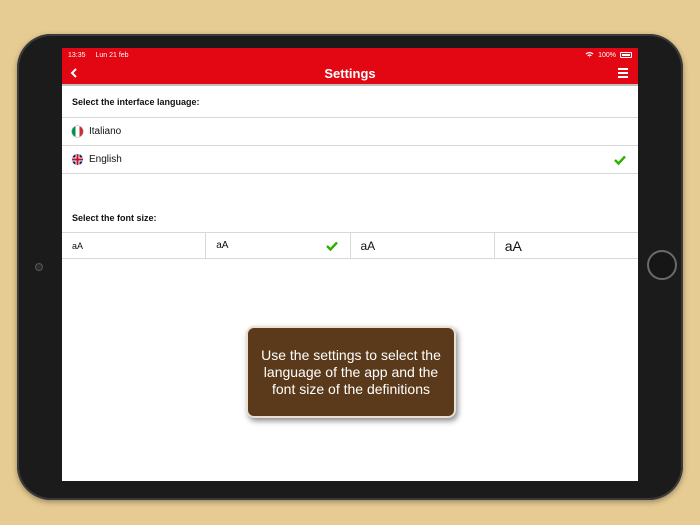 The image size is (700, 525). I want to click on font-size-option-large: aA, so click(566, 245).